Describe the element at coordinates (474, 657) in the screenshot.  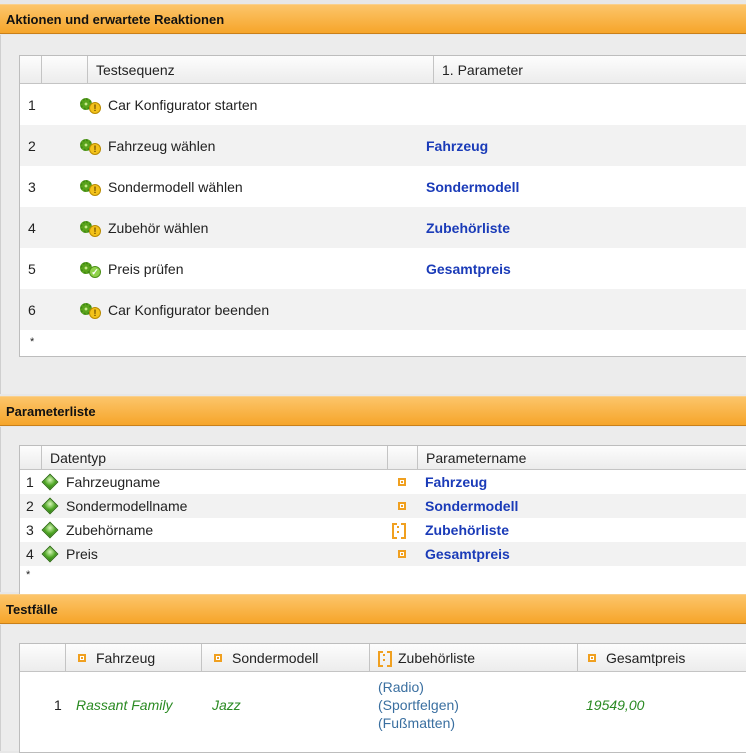
I see `column-zubehoerliste: Zubehörliste` at that location.